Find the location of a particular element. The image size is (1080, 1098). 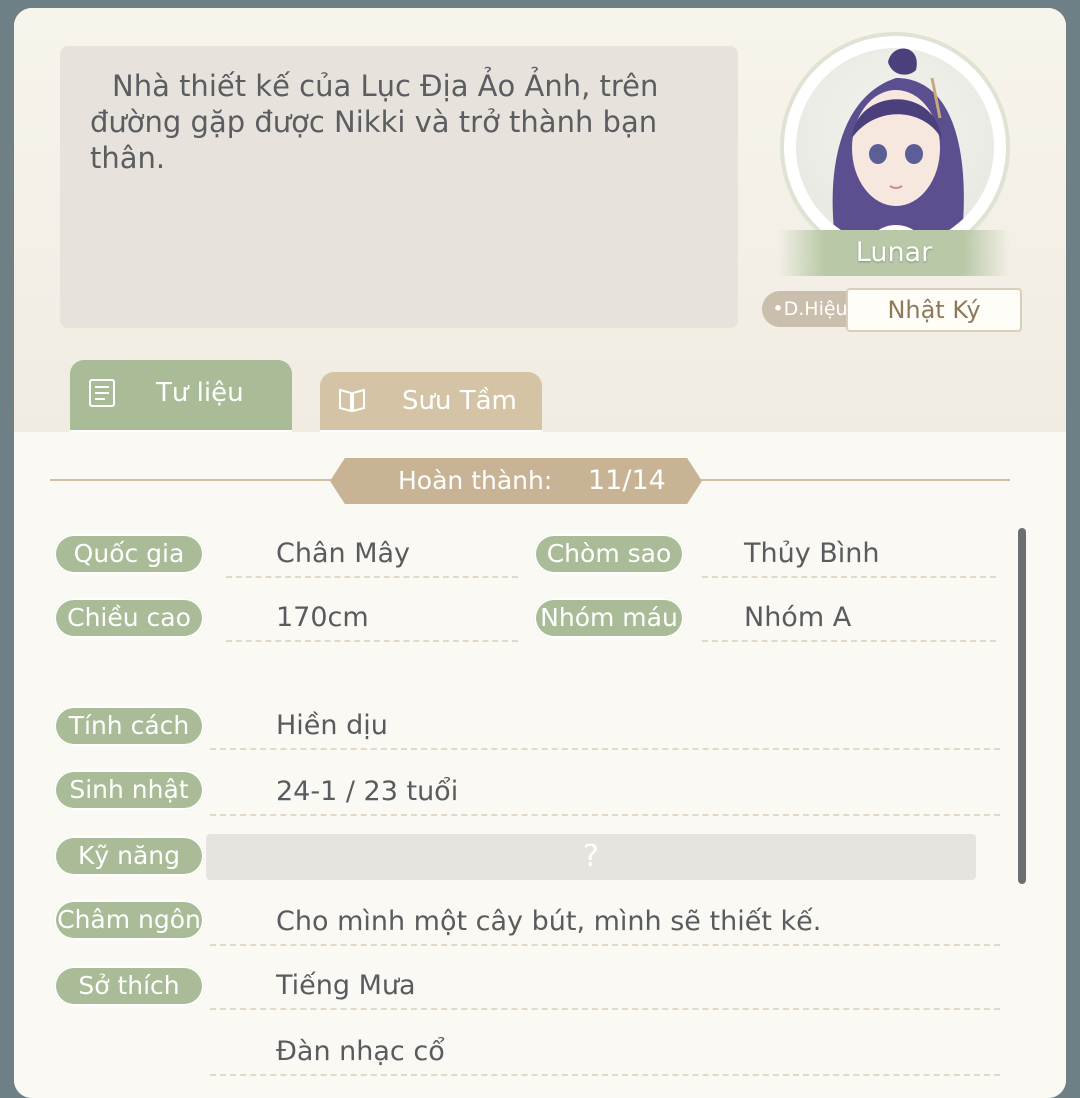

book-icon is located at coordinates (352, 400).